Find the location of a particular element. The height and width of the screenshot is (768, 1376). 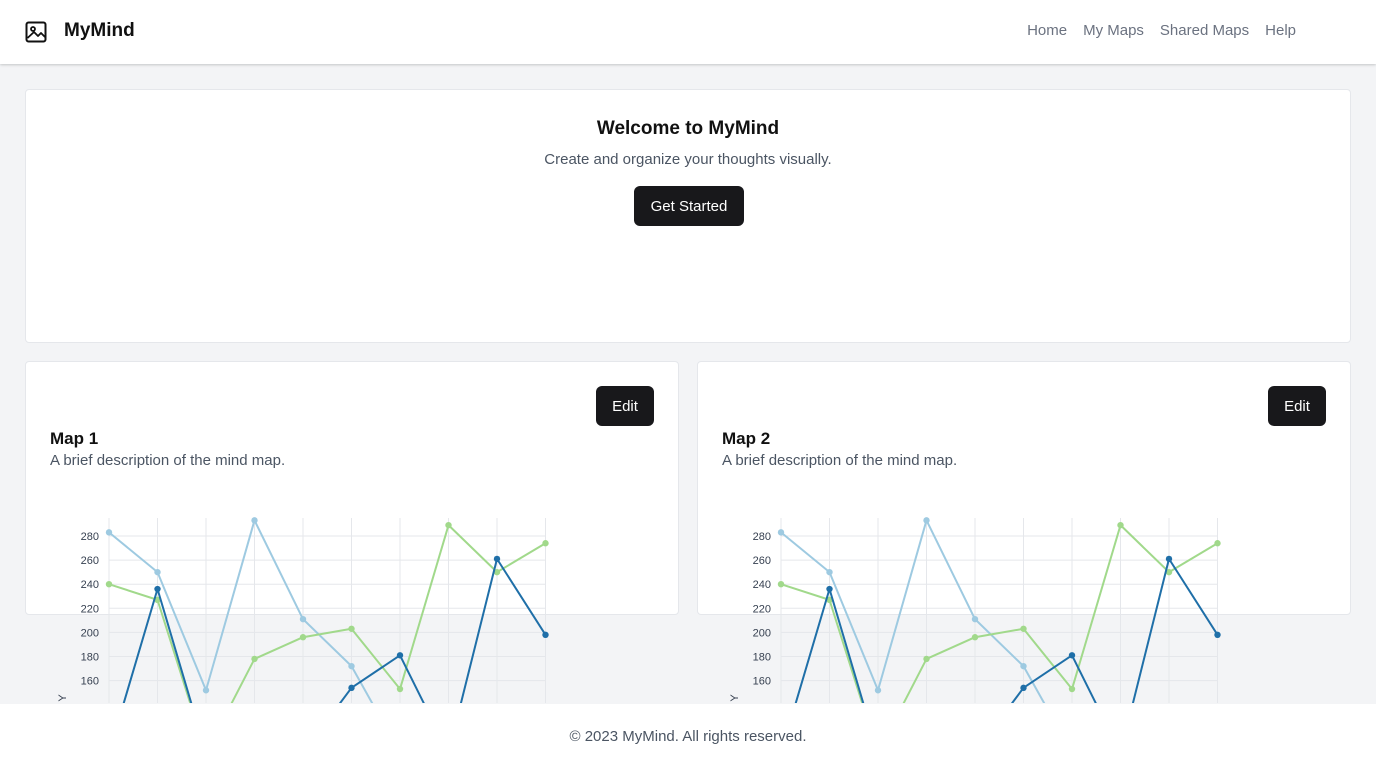

copyright-text: © 2023 MyMind. All rights reserved. is located at coordinates (688, 736).